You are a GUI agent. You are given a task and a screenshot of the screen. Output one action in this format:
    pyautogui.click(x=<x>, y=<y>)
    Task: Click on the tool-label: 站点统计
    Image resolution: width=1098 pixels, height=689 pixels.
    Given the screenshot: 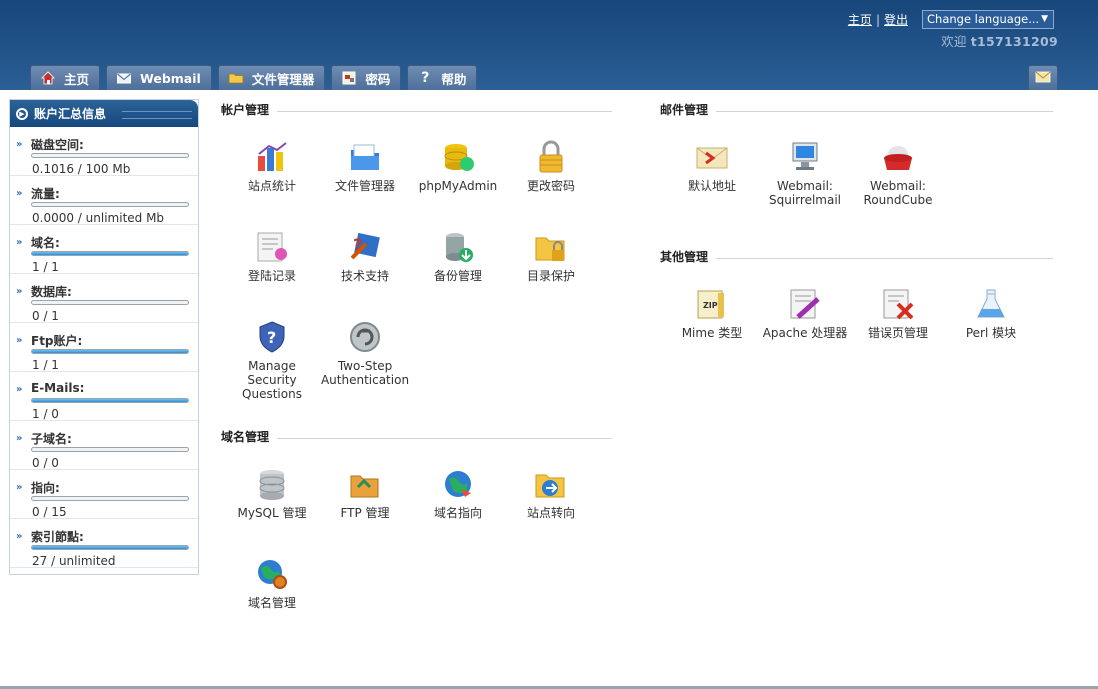 What is the action you would take?
    pyautogui.click(x=271, y=186)
    